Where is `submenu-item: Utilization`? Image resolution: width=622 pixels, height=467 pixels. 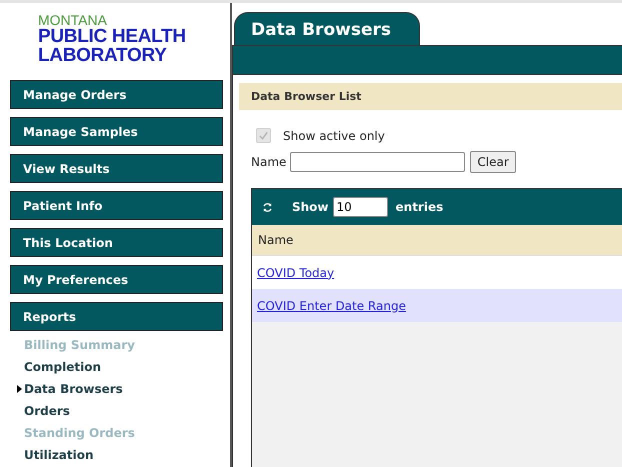
submenu-item: Utilization is located at coordinates (59, 455).